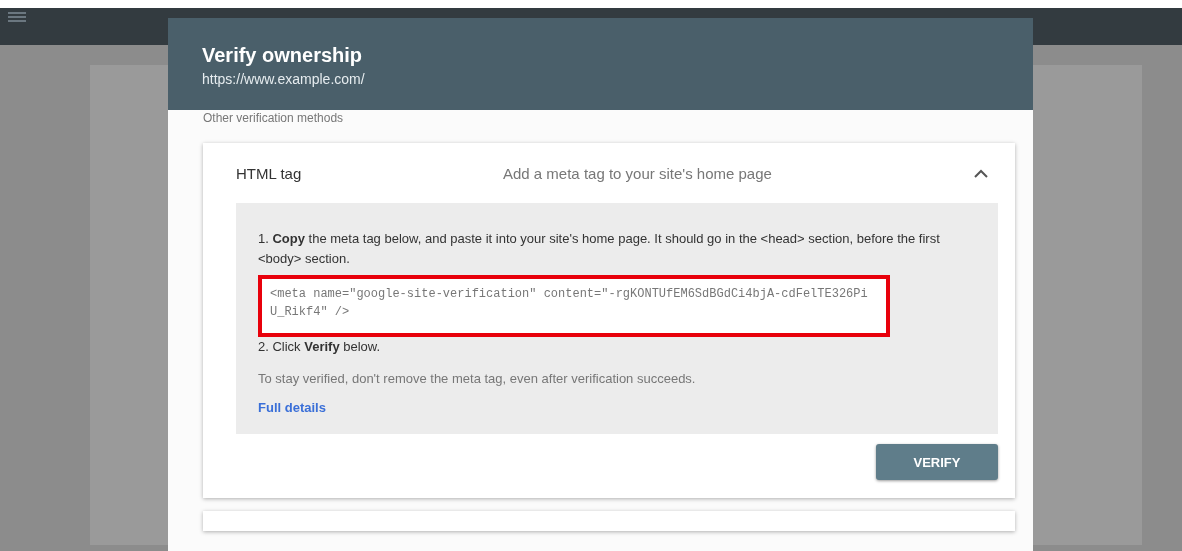 This screenshot has height=551, width=1182. I want to click on meta-tag-code: <meta name="google-site-verification" content="-rgKONTUfEM6SdBGdCi4bjA-cdFelTE326PiU_Rikf4" />, so click(569, 303).